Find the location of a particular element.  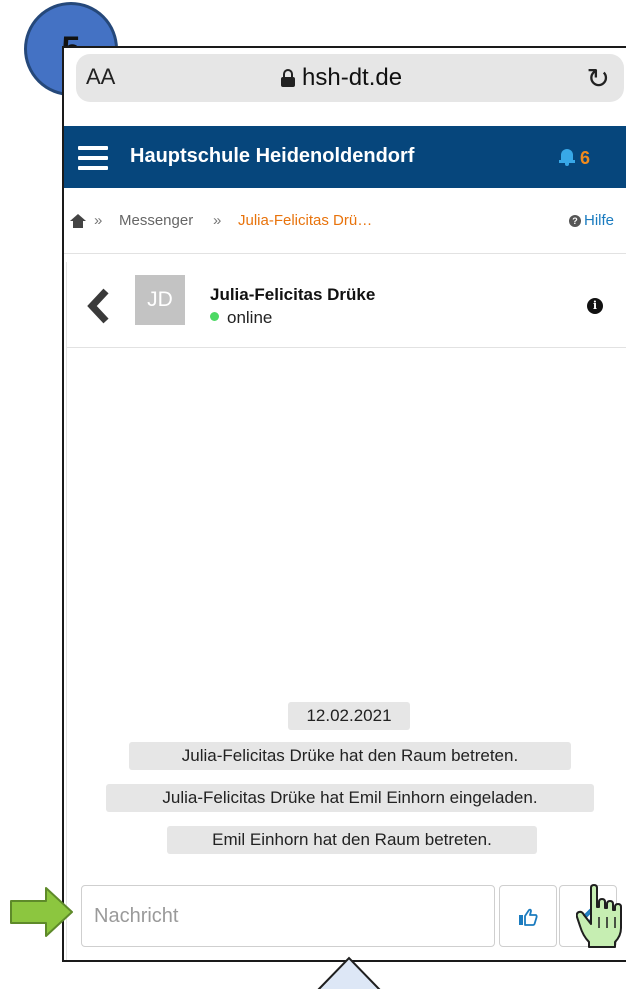

notification-count: 6 is located at coordinates (585, 158).